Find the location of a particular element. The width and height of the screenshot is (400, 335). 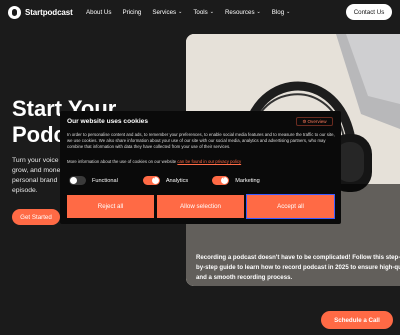

toggle-label: Marketing is located at coordinates (247, 180).